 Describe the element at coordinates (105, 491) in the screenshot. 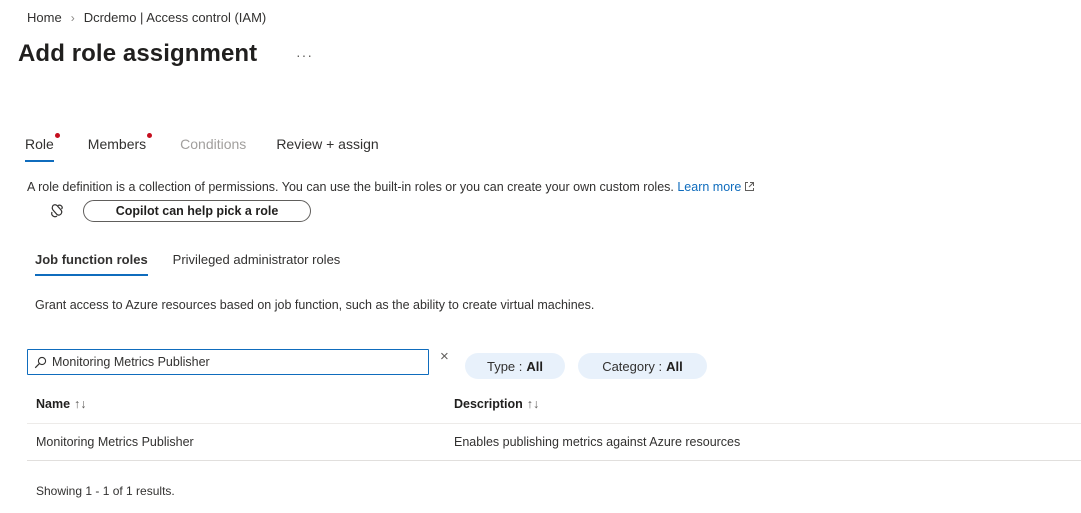

I see `results-count: Showing 1 - 1 of 1 results.` at that location.